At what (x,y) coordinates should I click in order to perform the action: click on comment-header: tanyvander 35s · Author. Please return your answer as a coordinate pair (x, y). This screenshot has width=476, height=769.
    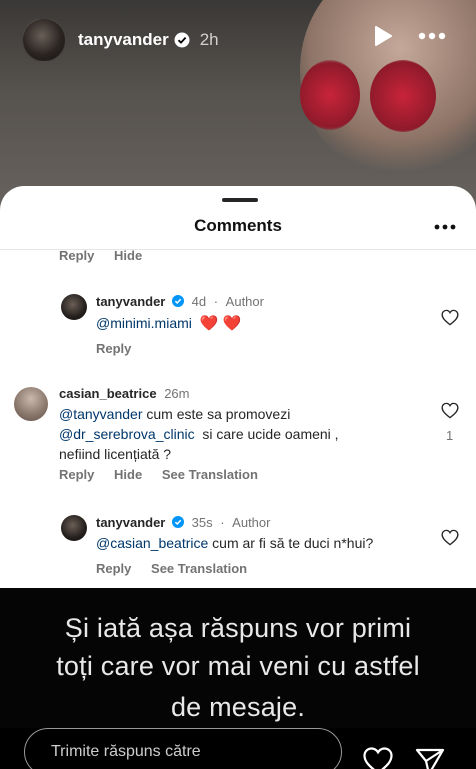
    Looking at the image, I should click on (183, 522).